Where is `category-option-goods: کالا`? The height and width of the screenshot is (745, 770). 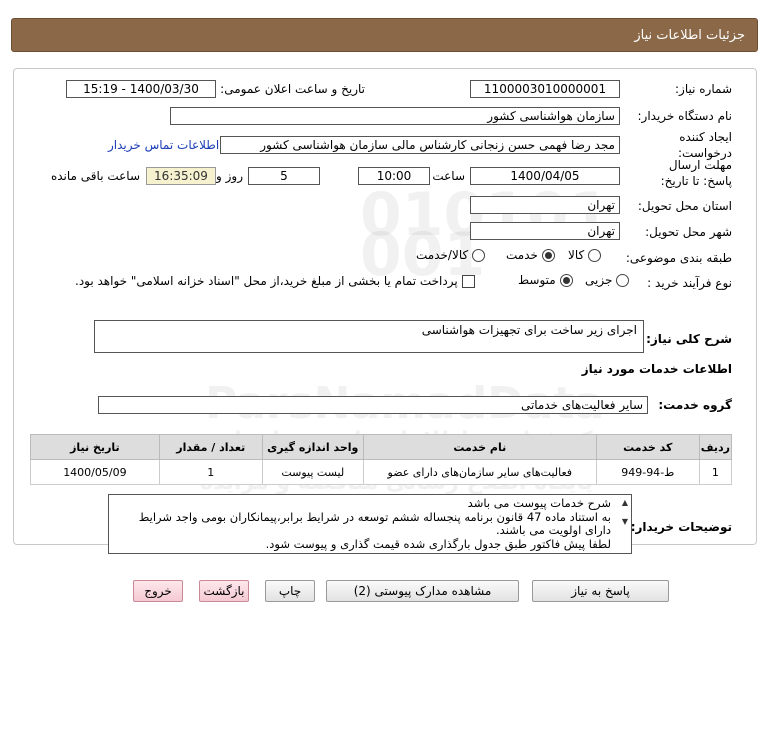
category-option-goods: کالا is located at coordinates (585, 255).